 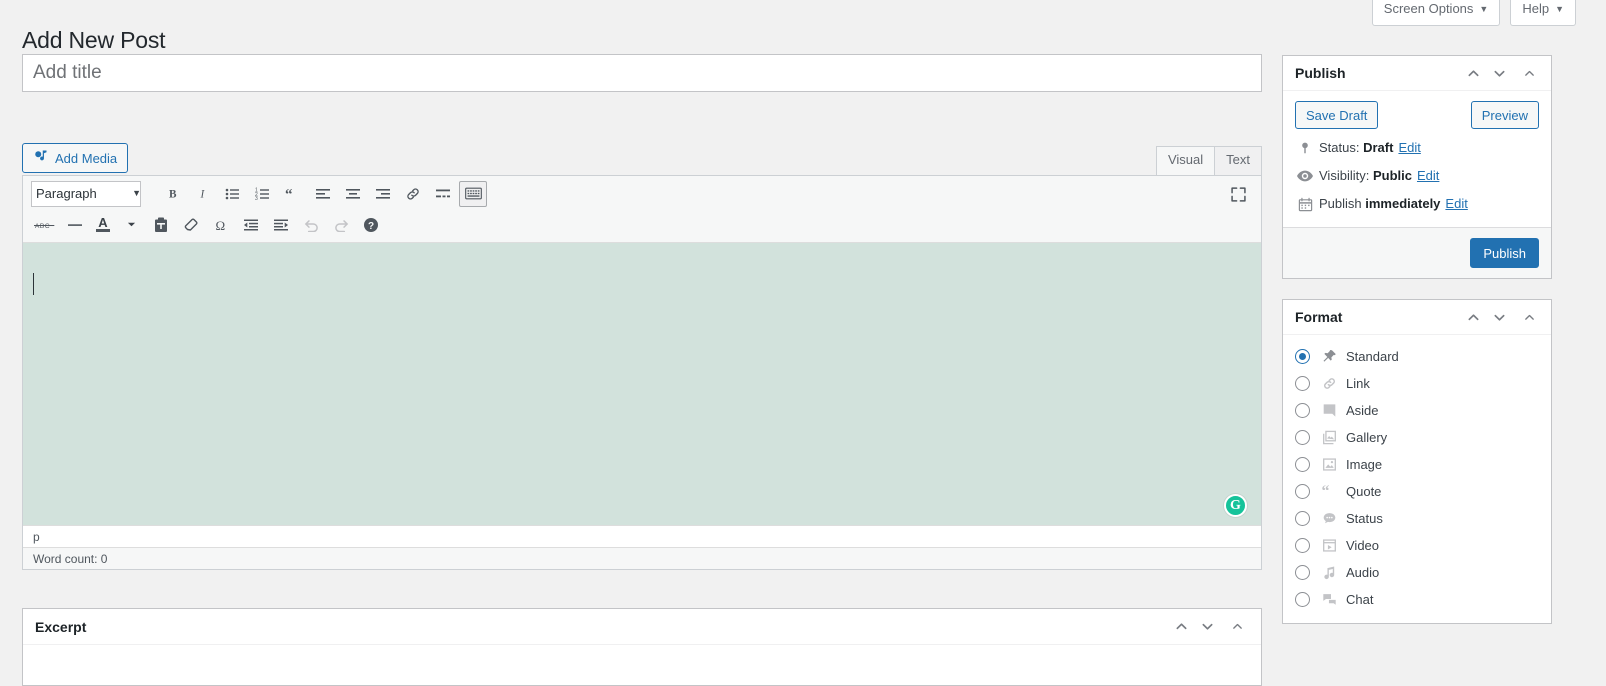 I want to click on excerpt-postbox: Excerpt, so click(x=642, y=647).